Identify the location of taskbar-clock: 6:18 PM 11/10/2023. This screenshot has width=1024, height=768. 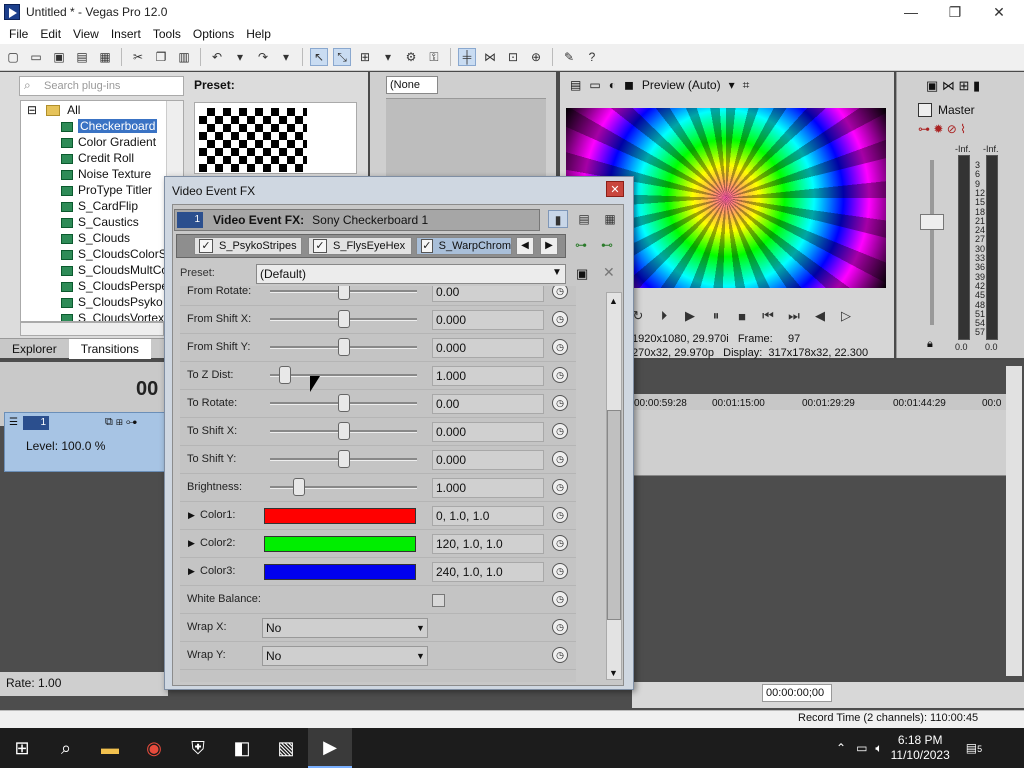
(920, 748).